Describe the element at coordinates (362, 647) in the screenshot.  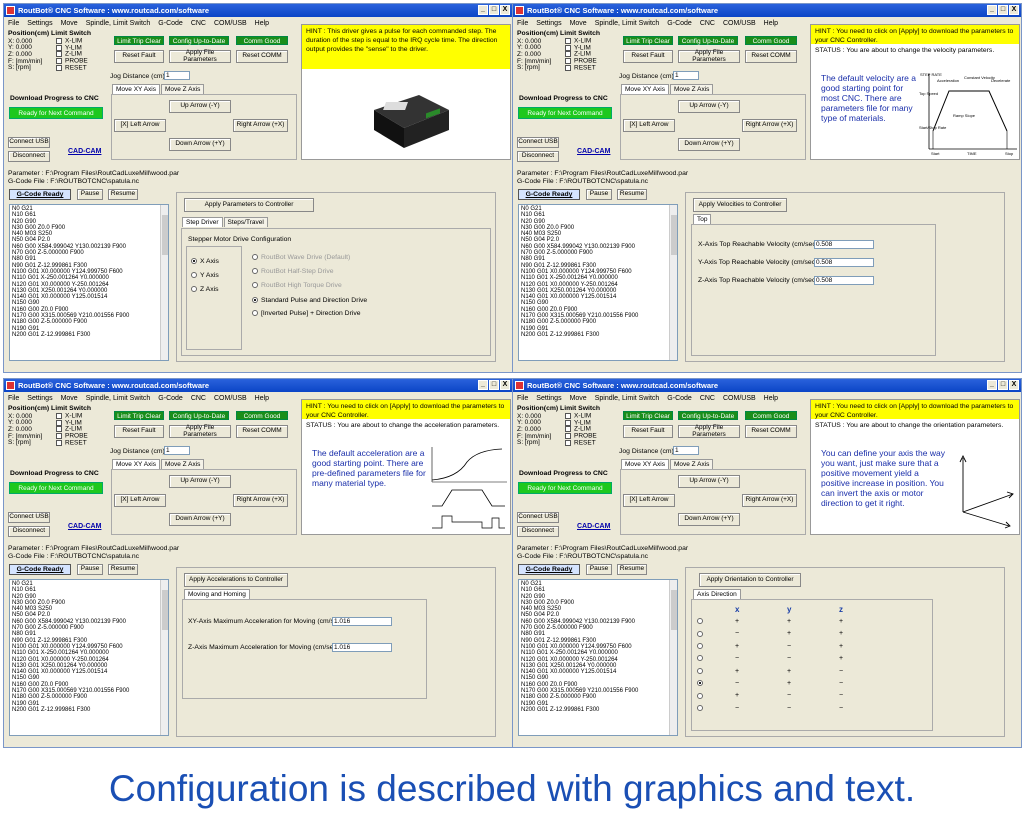
I see `acceleration-input: 1.016` at that location.